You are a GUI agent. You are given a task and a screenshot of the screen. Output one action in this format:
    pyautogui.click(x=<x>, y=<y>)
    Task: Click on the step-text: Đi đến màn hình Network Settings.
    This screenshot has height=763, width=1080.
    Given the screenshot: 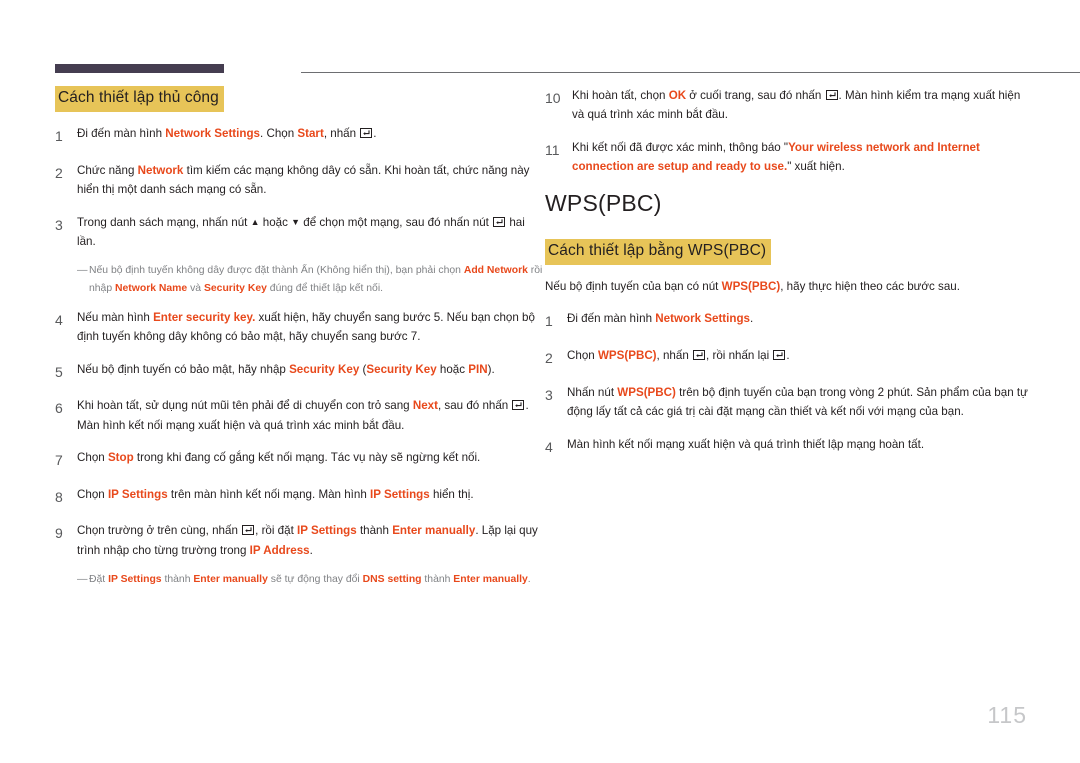 What is the action you would take?
    pyautogui.click(x=660, y=319)
    